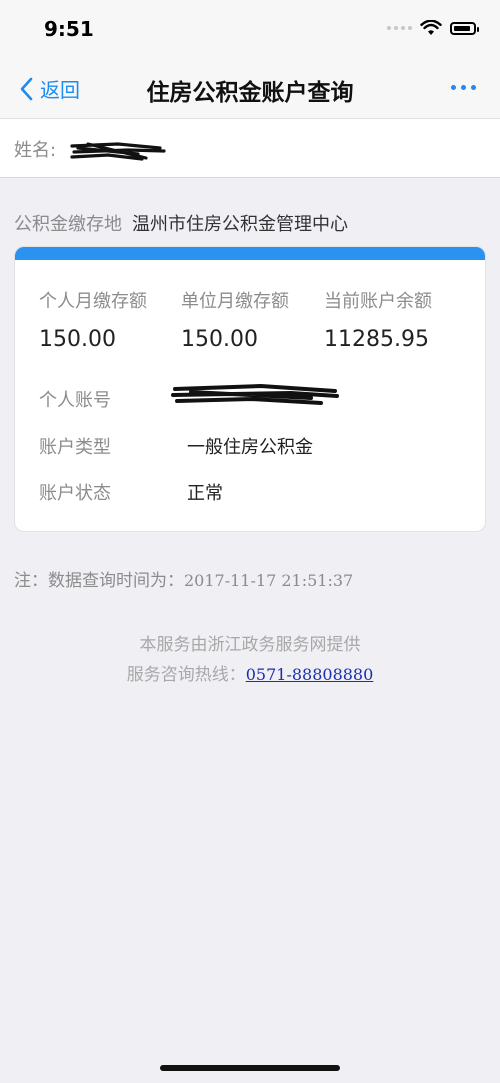 The width and height of the screenshot is (500, 1083). I want to click on nav-bar: 返回 住房公积金账户查询, so click(250, 89).